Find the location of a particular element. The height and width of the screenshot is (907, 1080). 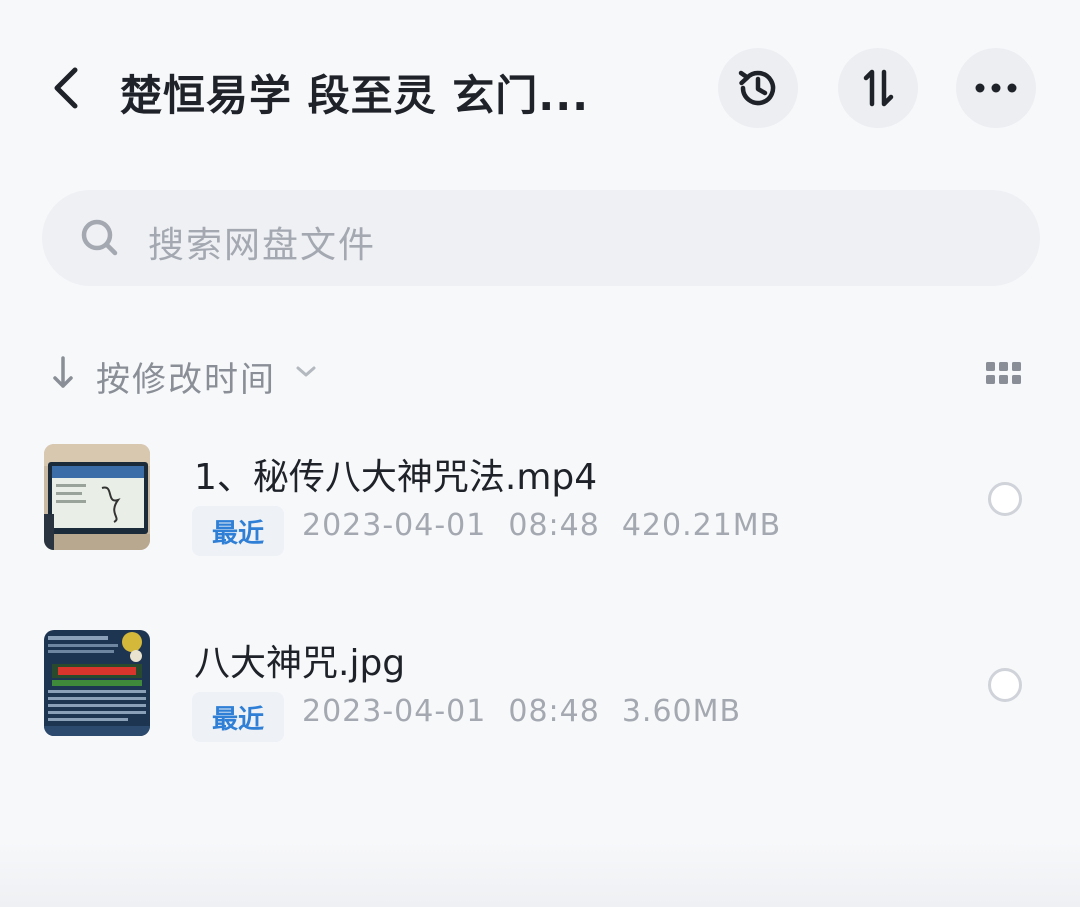

sort-order-dropdown: 按修改时间 is located at coordinates (186, 376).